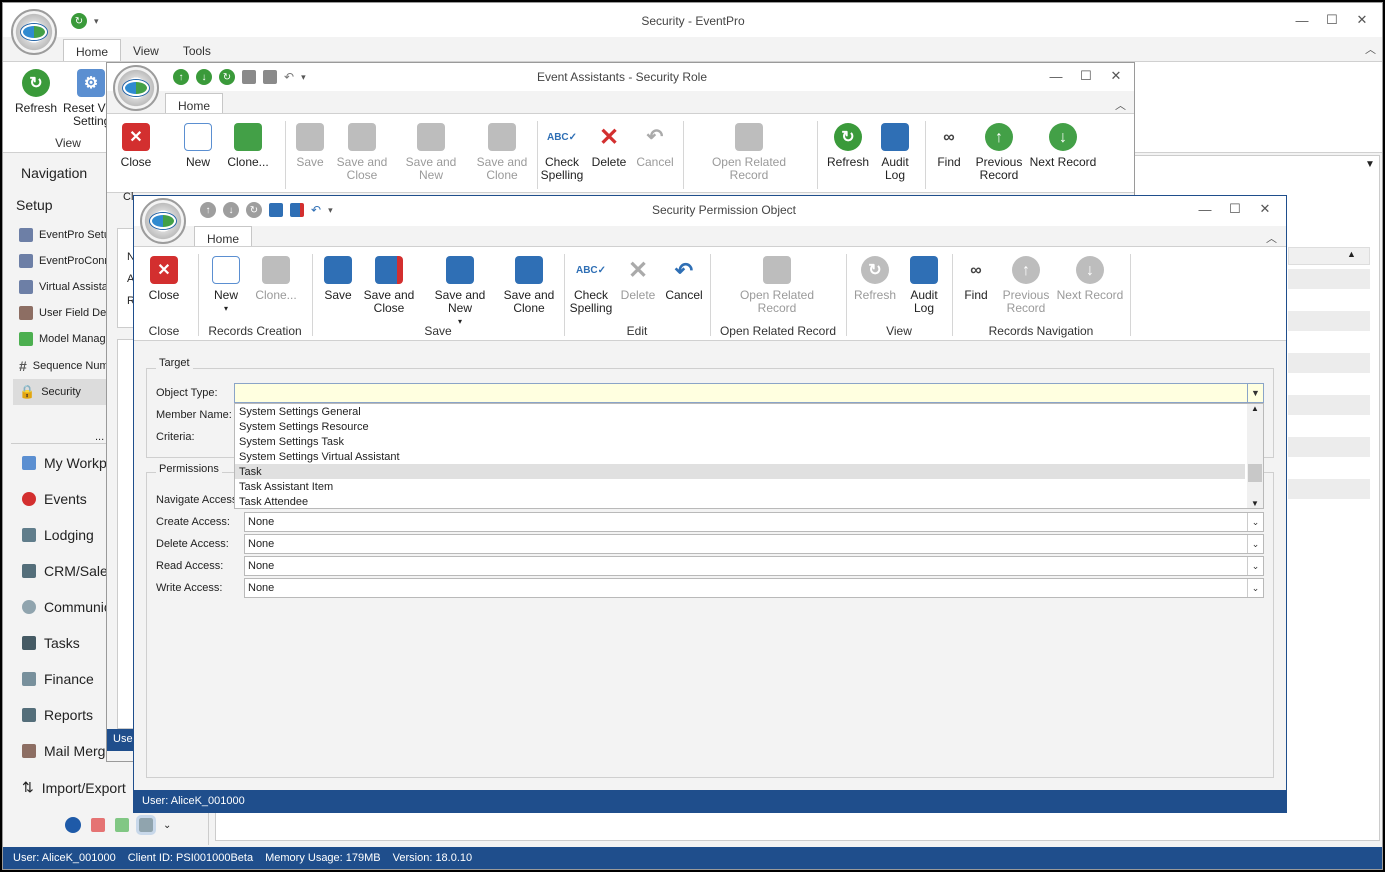 Image resolution: width=1385 pixels, height=872 pixels. What do you see at coordinates (875, 279) in the screenshot?
I see `perm-refresh-button: ↻ Refresh` at bounding box center [875, 279].